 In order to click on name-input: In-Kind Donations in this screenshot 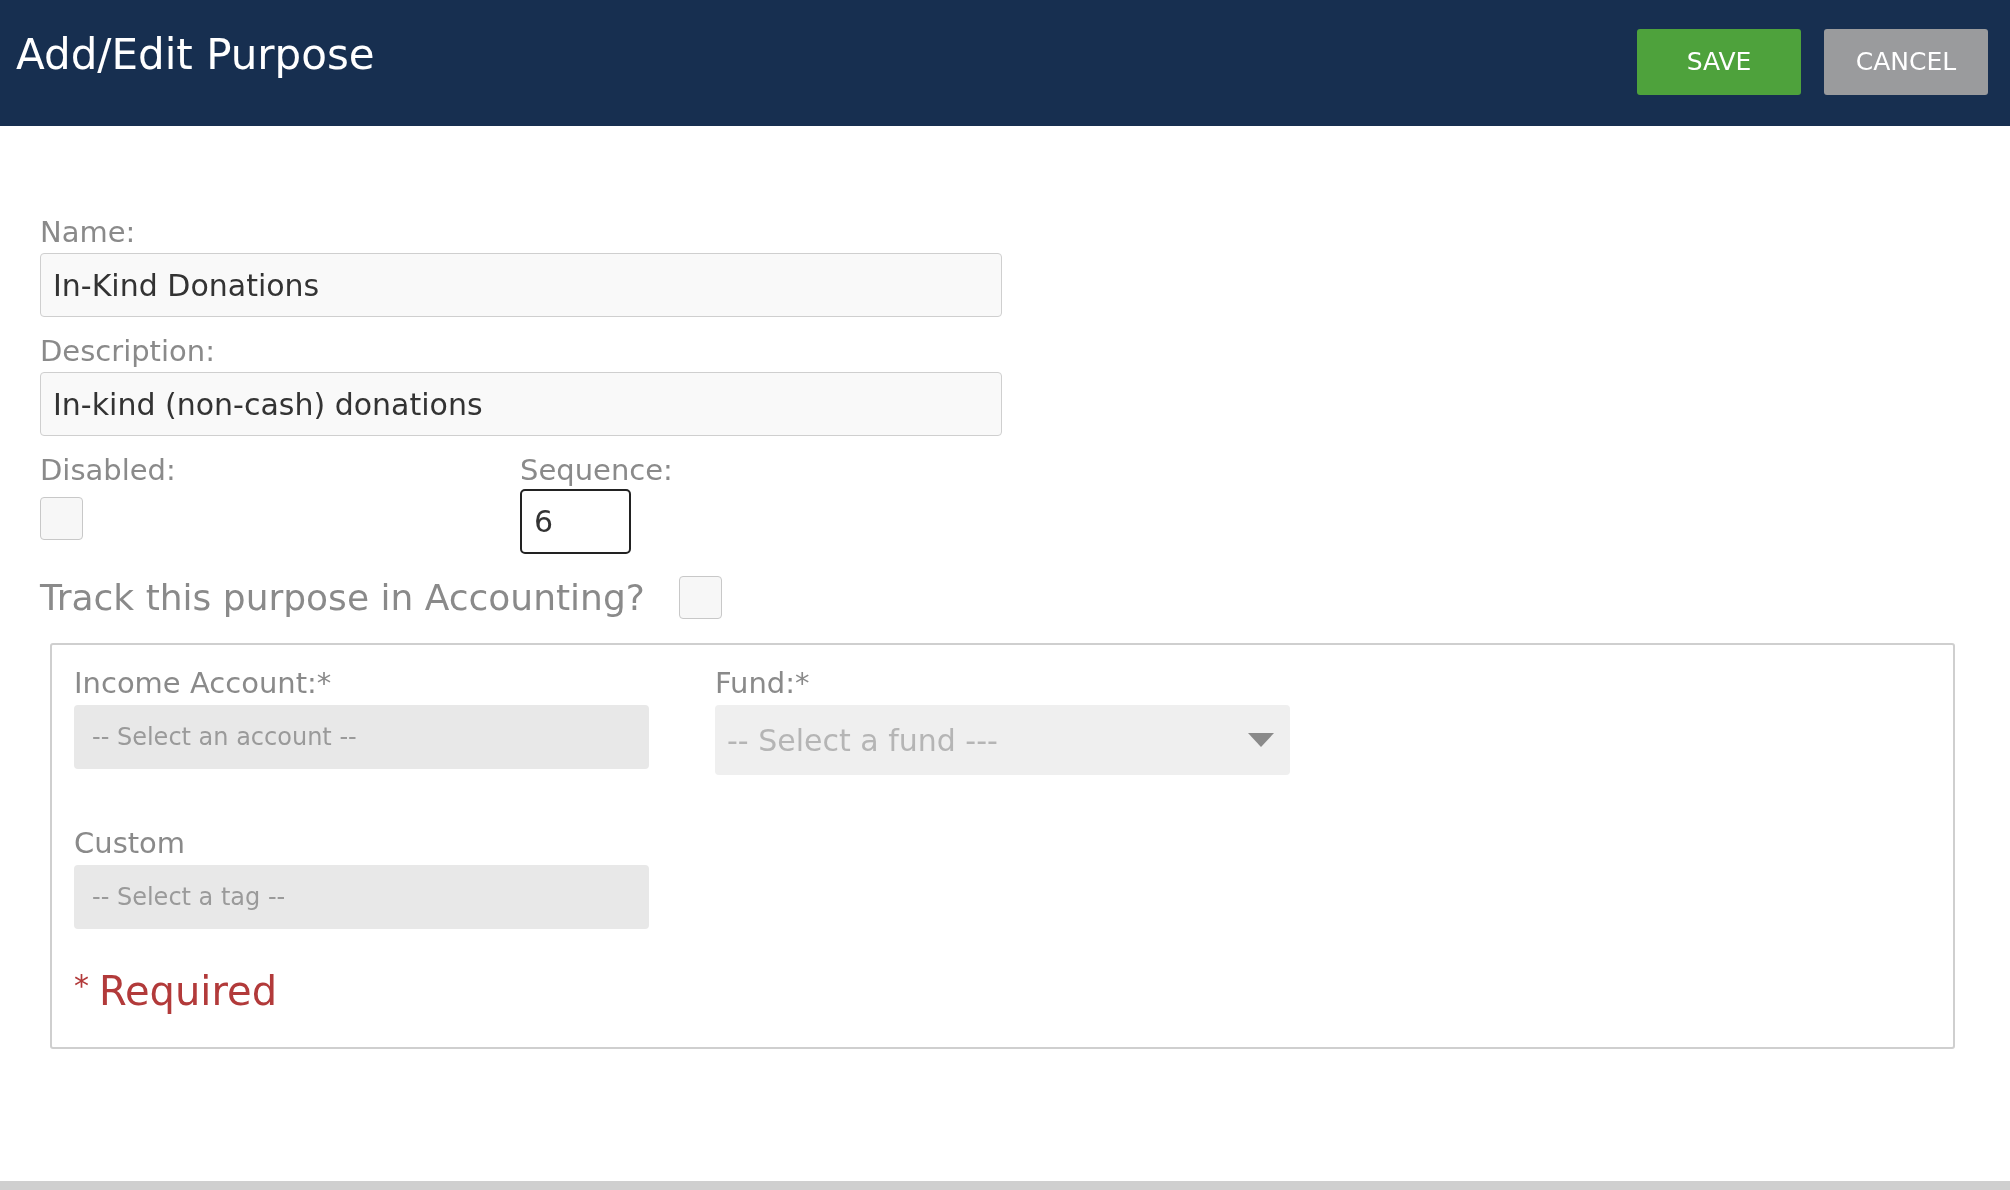, I will do `click(521, 285)`.